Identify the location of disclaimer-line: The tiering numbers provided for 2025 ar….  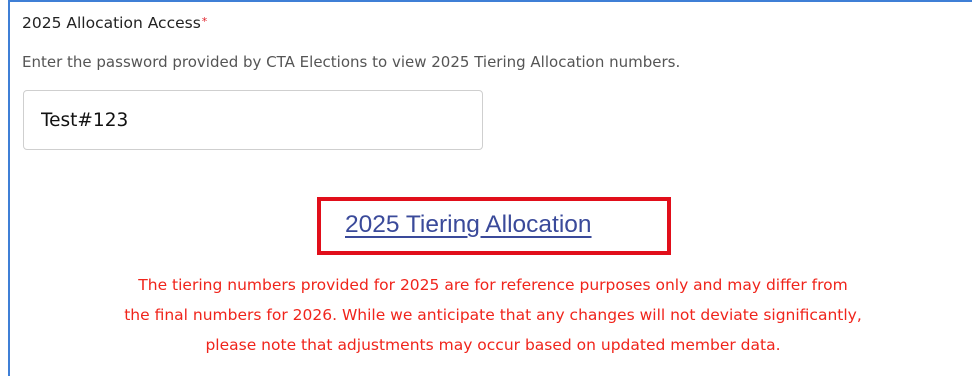
(493, 285).